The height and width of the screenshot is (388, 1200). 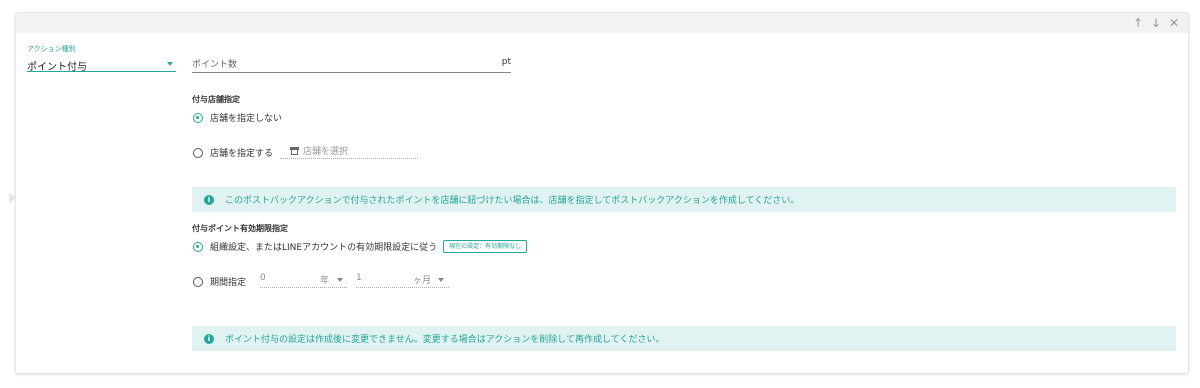 I want to click on radio-expiry-org-label: 組織設定、またはLINEアカウントの有効期限設定に従う, so click(x=324, y=248).